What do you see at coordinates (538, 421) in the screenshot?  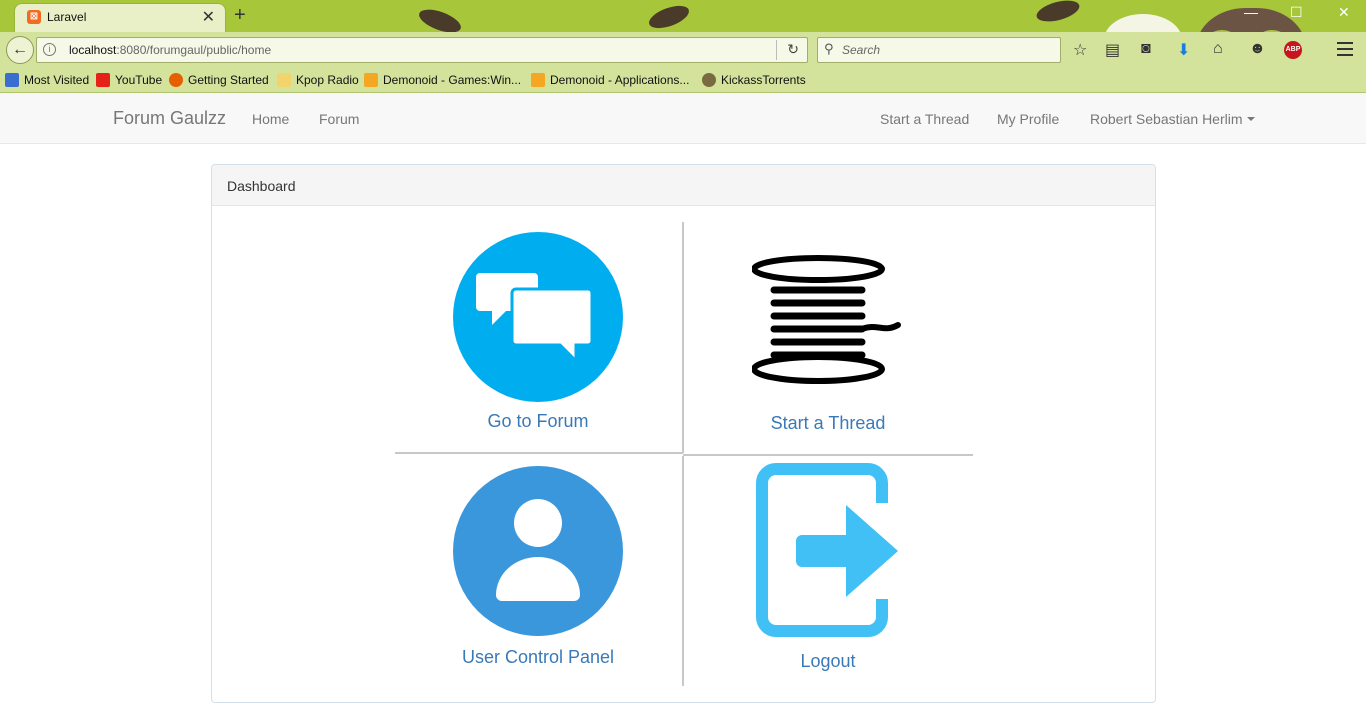 I see `tile-label: Go to Forum` at bounding box center [538, 421].